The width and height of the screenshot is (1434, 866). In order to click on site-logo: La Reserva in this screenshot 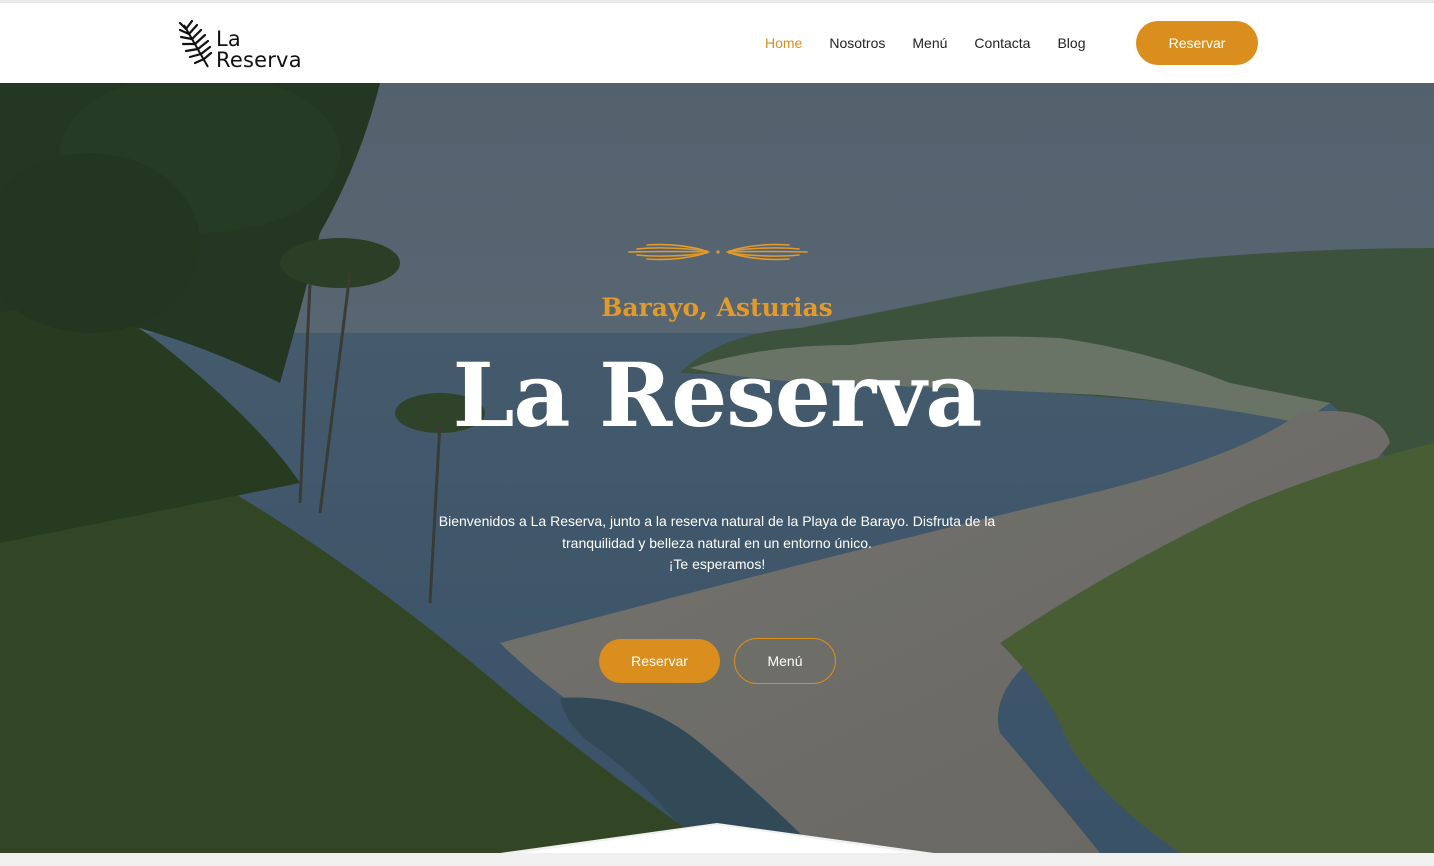, I will do `click(240, 45)`.